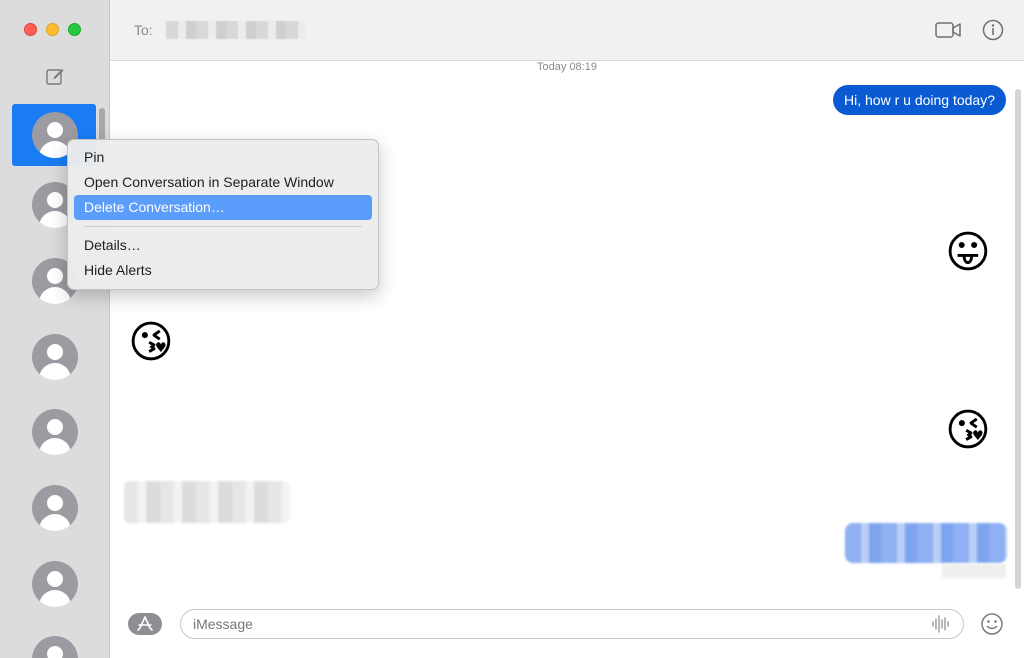  What do you see at coordinates (223, 157) in the screenshot?
I see `menu-item-pin: Pin` at bounding box center [223, 157].